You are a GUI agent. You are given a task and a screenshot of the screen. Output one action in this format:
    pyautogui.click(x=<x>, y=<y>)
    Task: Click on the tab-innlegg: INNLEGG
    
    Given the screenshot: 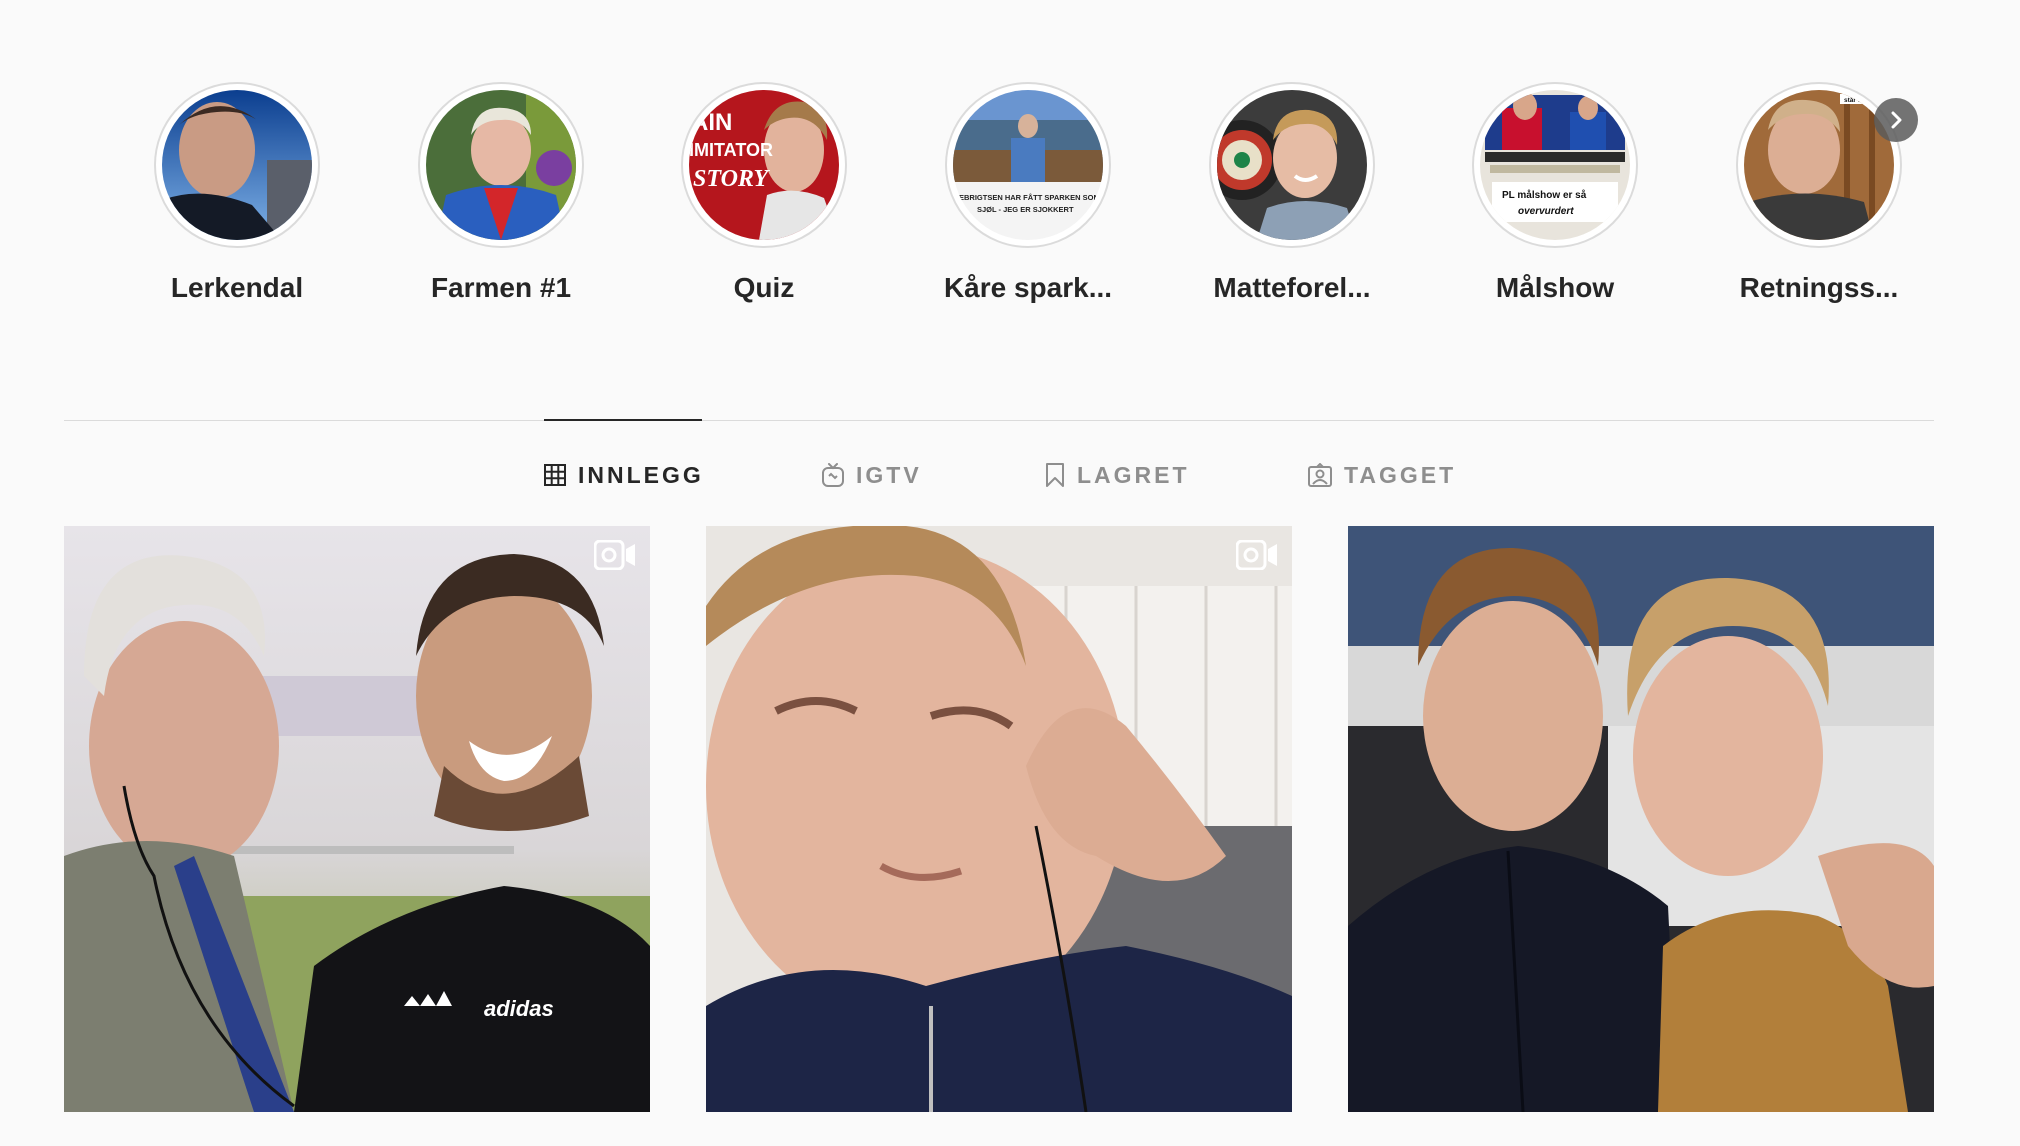 What is the action you would take?
    pyautogui.click(x=624, y=475)
    